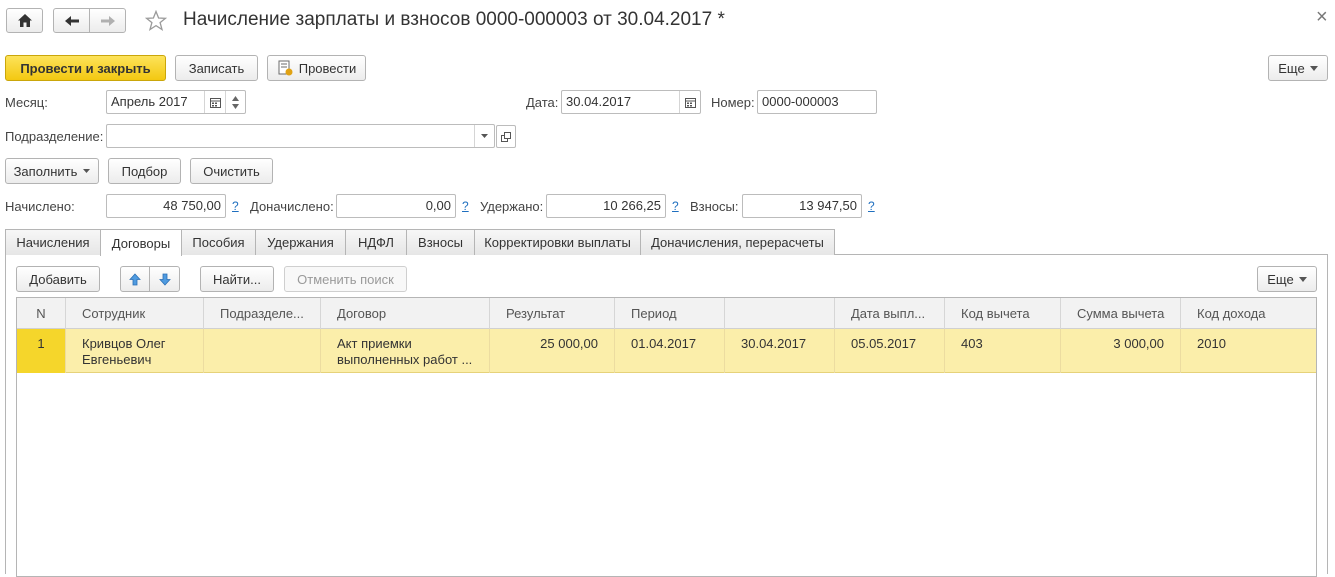 The image size is (1335, 577). I want to click on arrow-down-icon, so click(164, 279).